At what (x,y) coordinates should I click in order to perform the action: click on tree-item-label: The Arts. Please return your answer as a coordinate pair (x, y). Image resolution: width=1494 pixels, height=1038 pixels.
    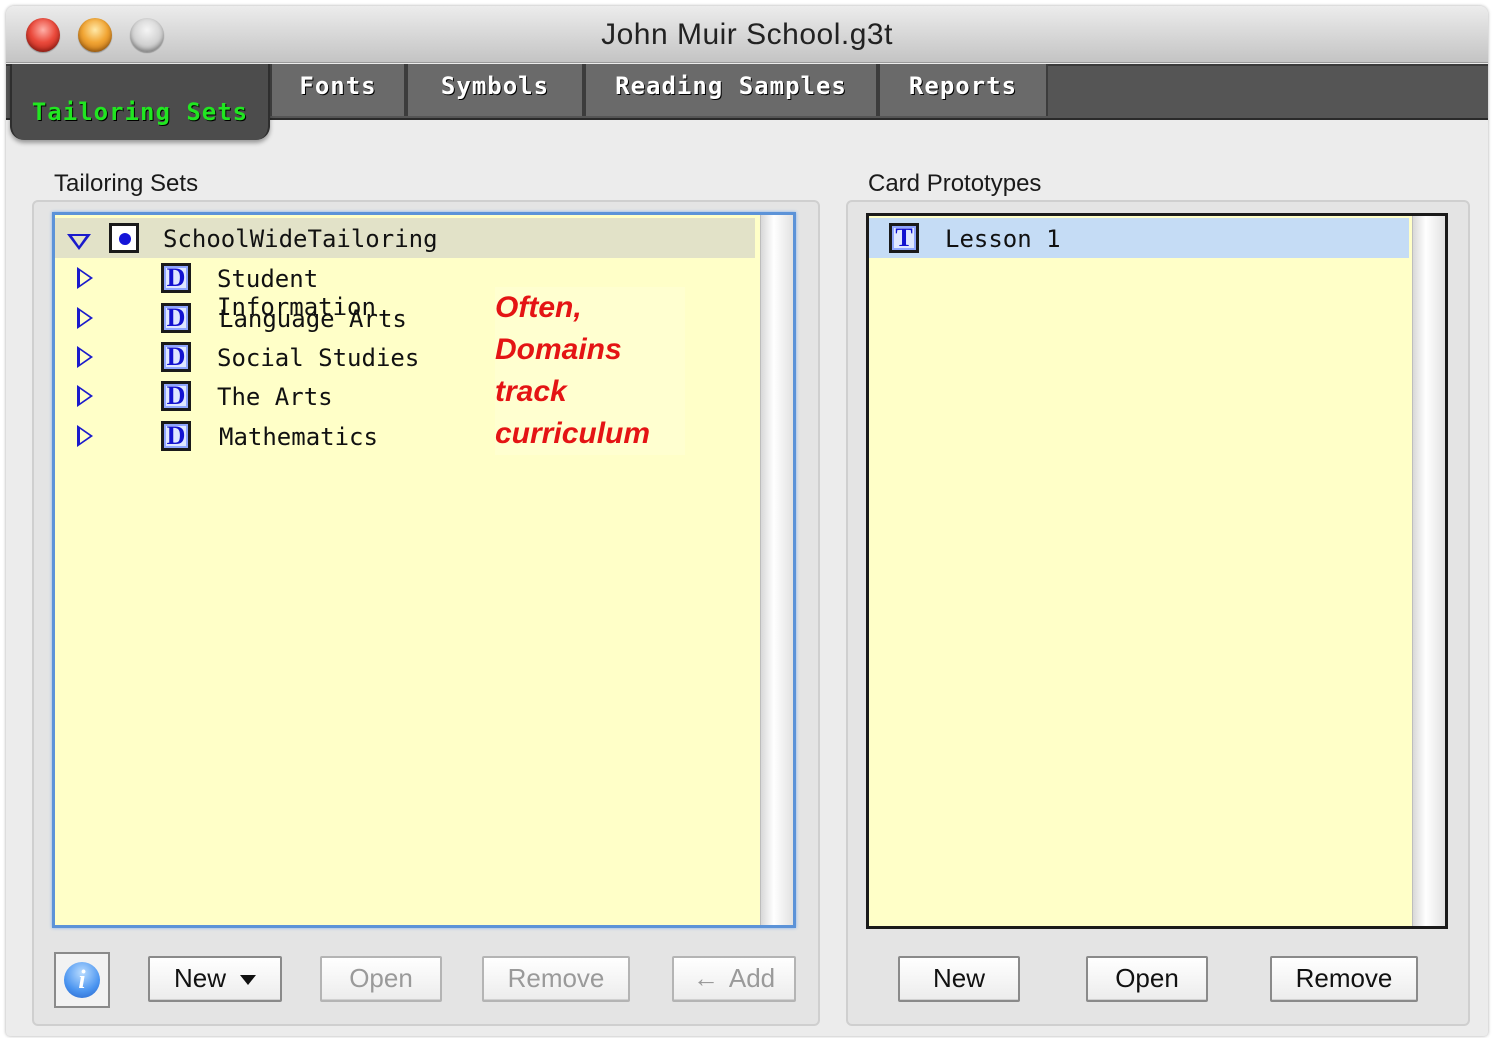
    Looking at the image, I should click on (275, 397).